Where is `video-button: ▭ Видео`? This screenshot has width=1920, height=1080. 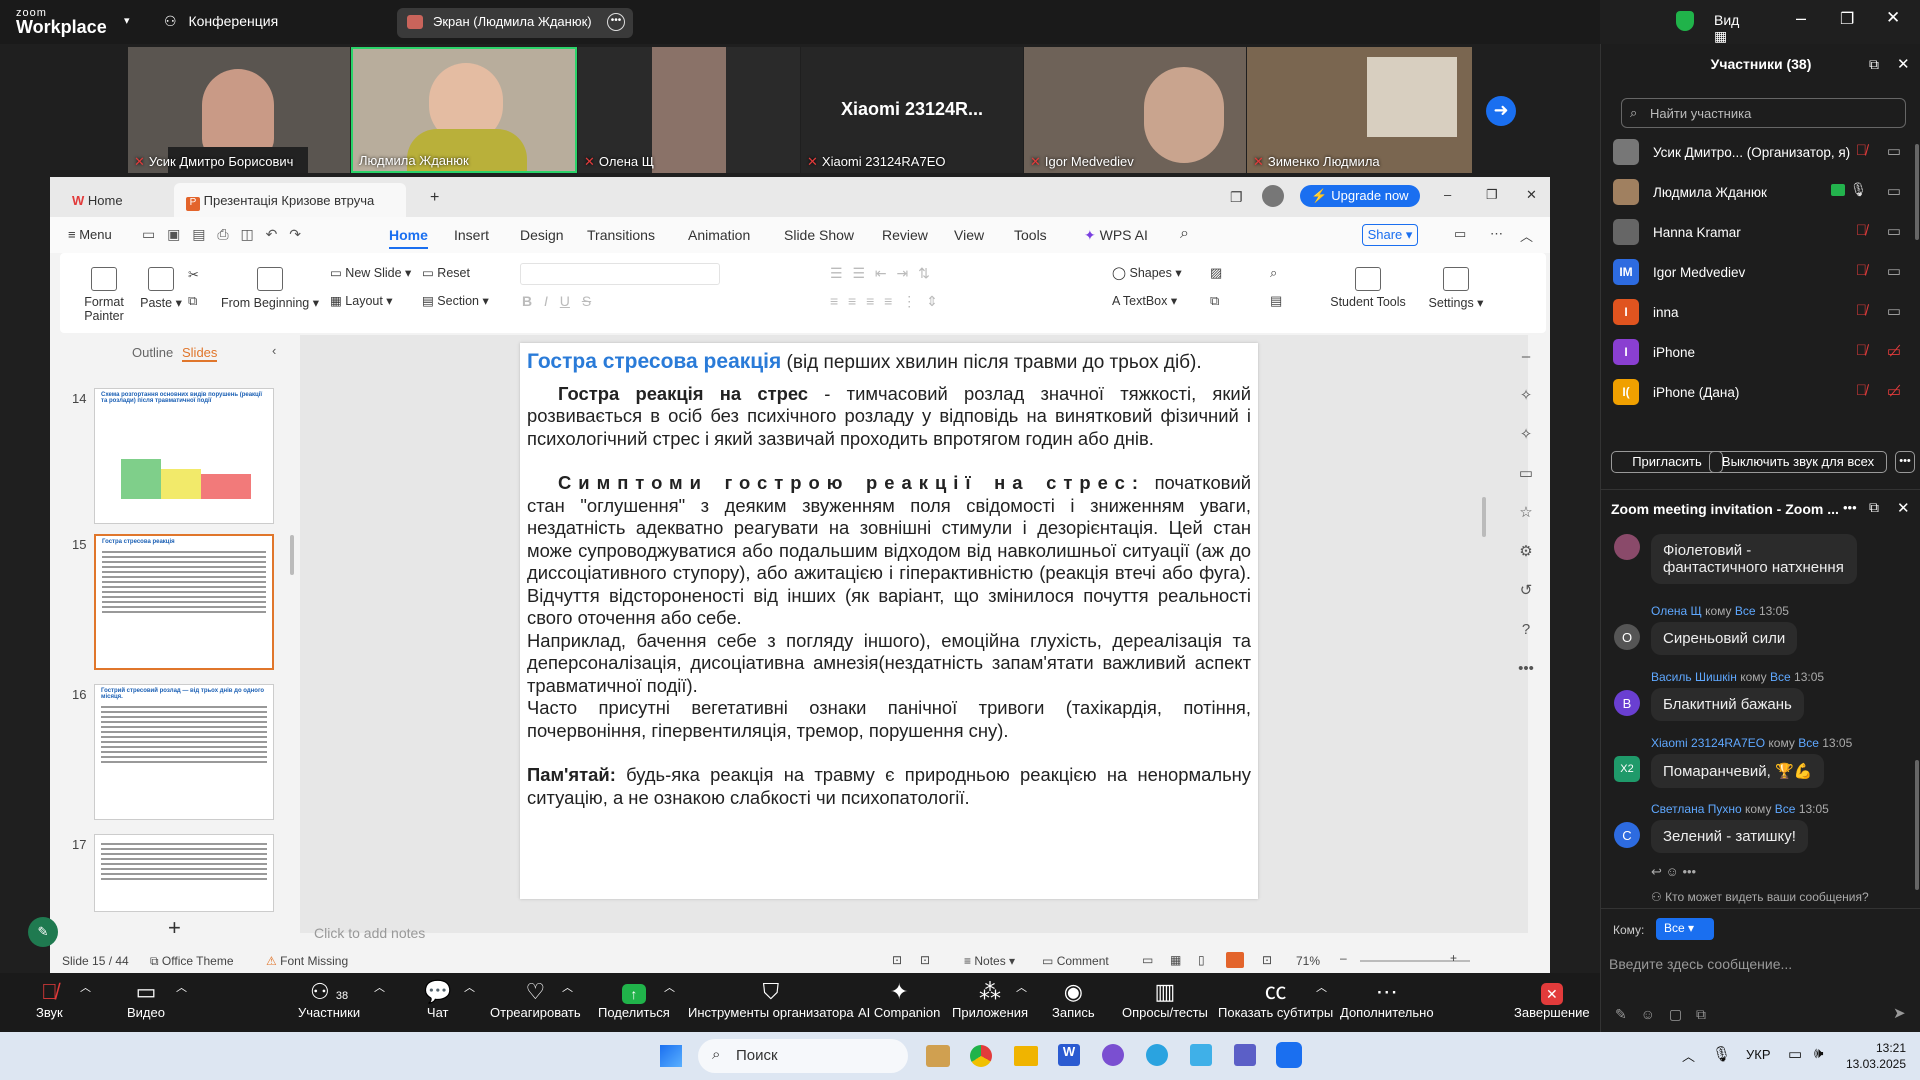 video-button: ▭ Видео is located at coordinates (146, 999).